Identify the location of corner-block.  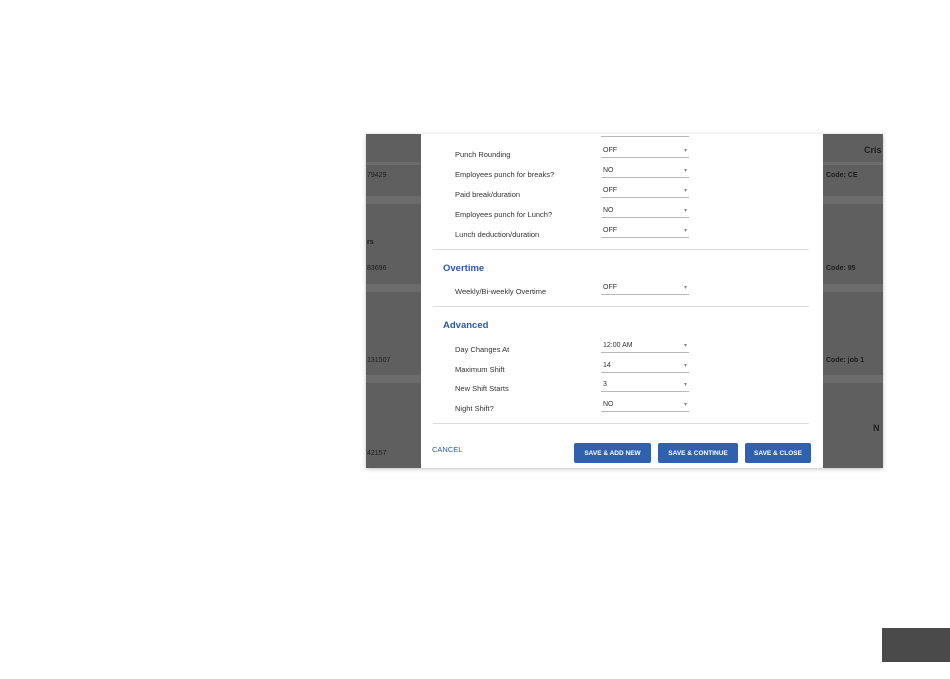
(916, 645).